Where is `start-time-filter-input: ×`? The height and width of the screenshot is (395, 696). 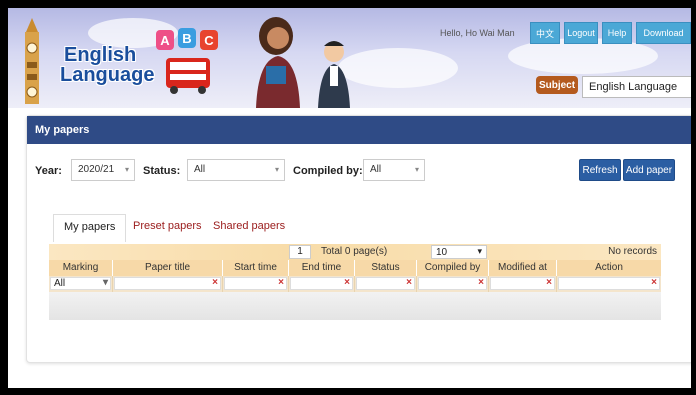 start-time-filter-input: × is located at coordinates (255, 283).